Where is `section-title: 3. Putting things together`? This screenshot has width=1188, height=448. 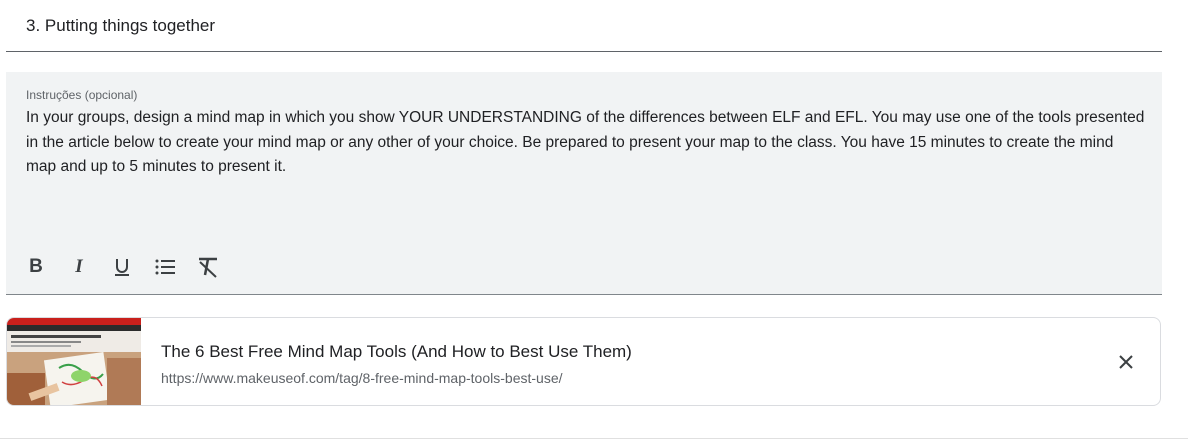 section-title: 3. Putting things together is located at coordinates (121, 25).